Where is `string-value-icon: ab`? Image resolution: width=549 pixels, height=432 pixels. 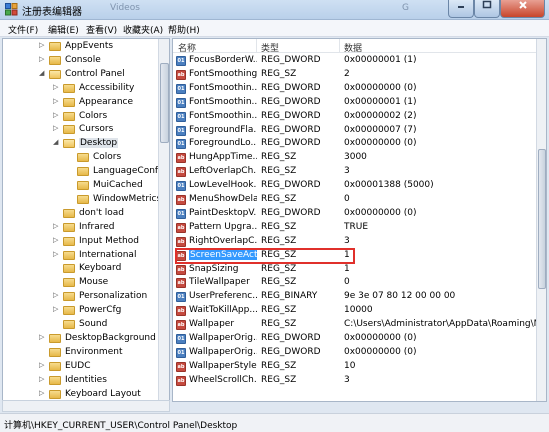 string-value-icon: ab is located at coordinates (181, 269).